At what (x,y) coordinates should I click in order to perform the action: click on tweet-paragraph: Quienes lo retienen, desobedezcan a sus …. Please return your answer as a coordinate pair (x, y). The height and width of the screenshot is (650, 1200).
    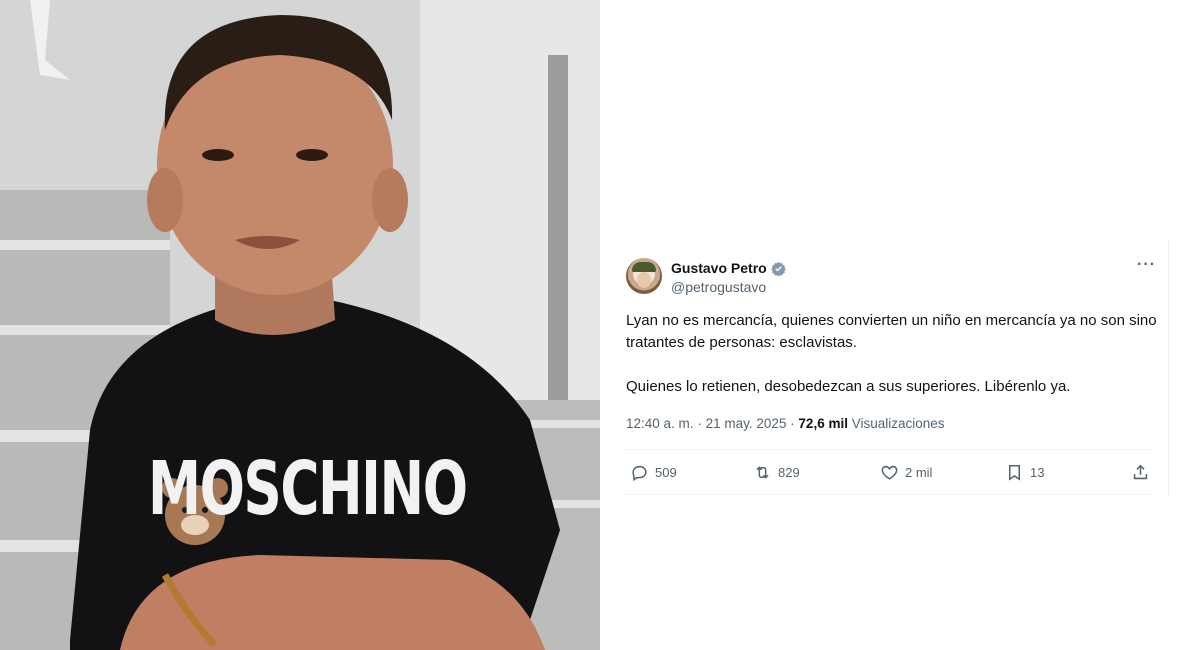
    Looking at the image, I should click on (848, 386).